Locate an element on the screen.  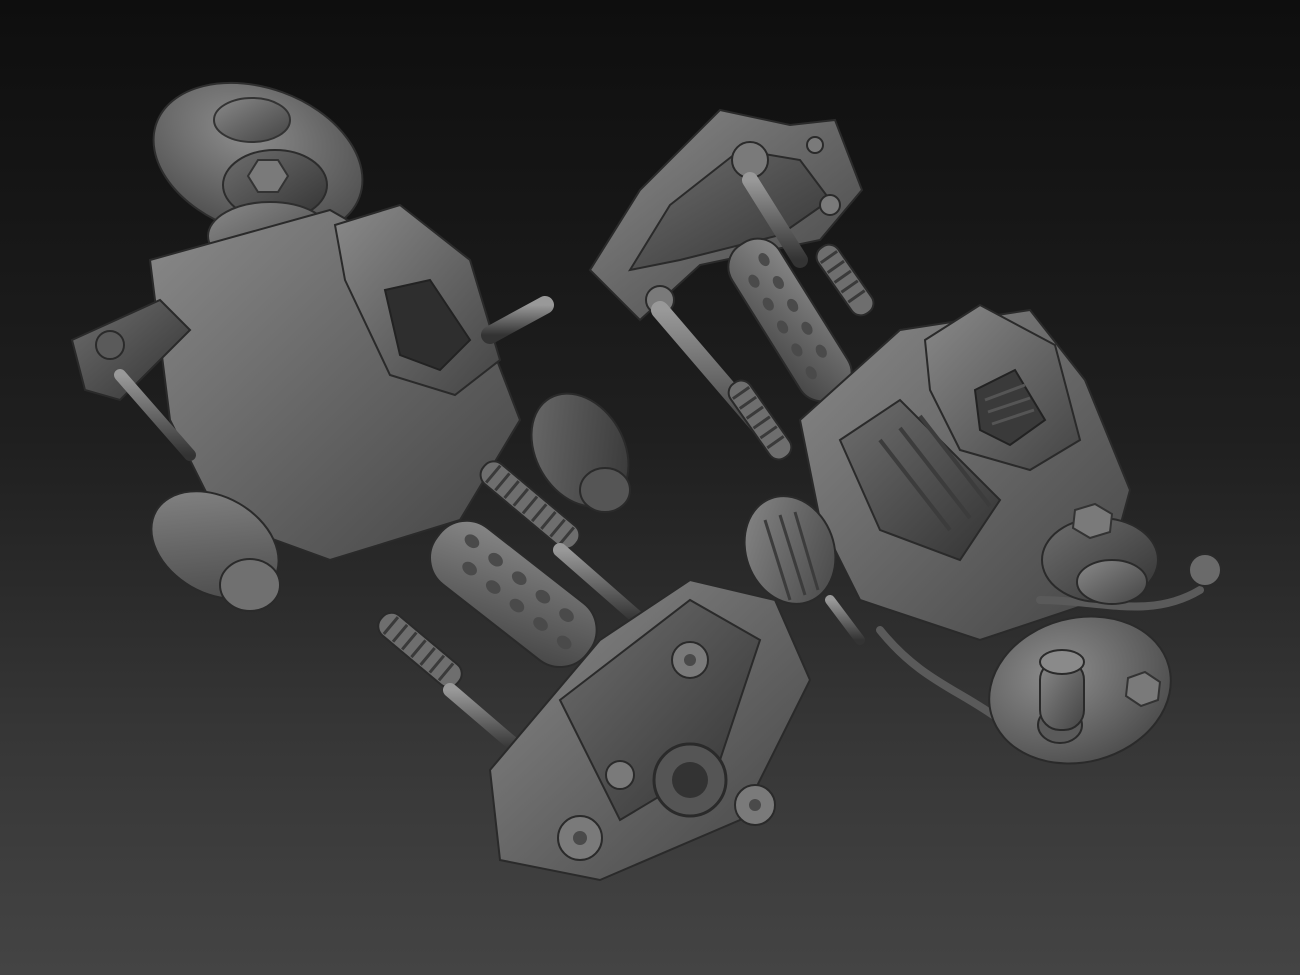
right-spring-left is located at coordinates (760, 420).